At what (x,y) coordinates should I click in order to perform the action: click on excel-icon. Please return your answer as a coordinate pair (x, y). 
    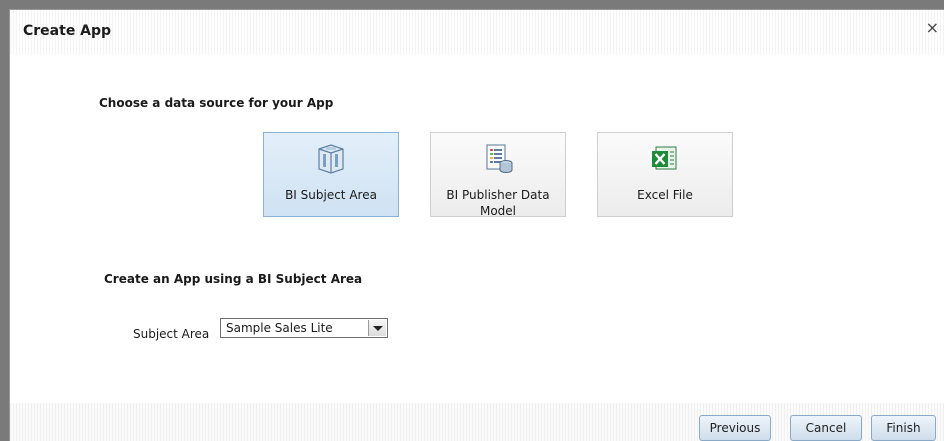
    Looking at the image, I should click on (664, 158).